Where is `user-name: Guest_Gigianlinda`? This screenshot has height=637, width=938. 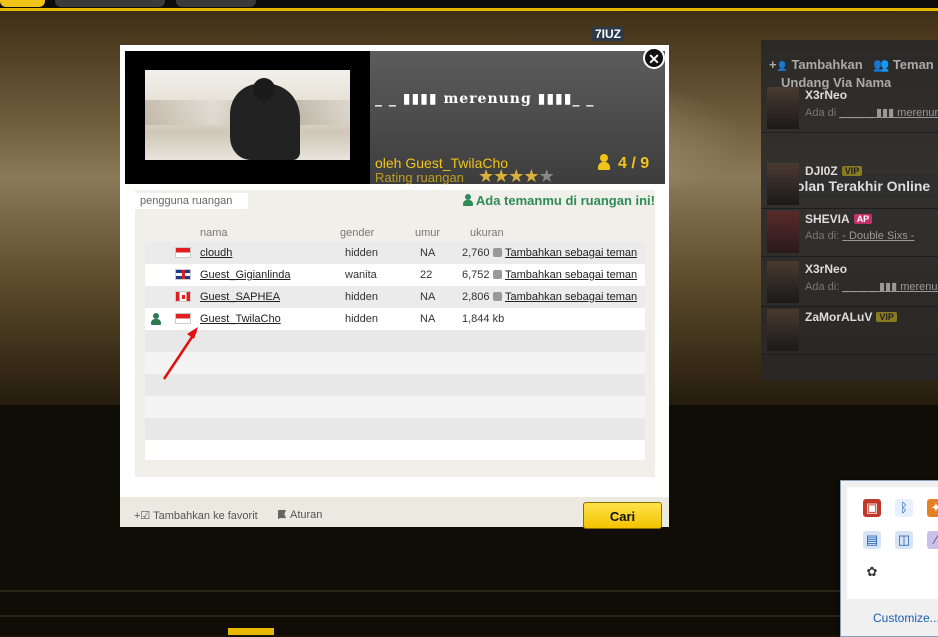 user-name: Guest_Gigianlinda is located at coordinates (245, 275).